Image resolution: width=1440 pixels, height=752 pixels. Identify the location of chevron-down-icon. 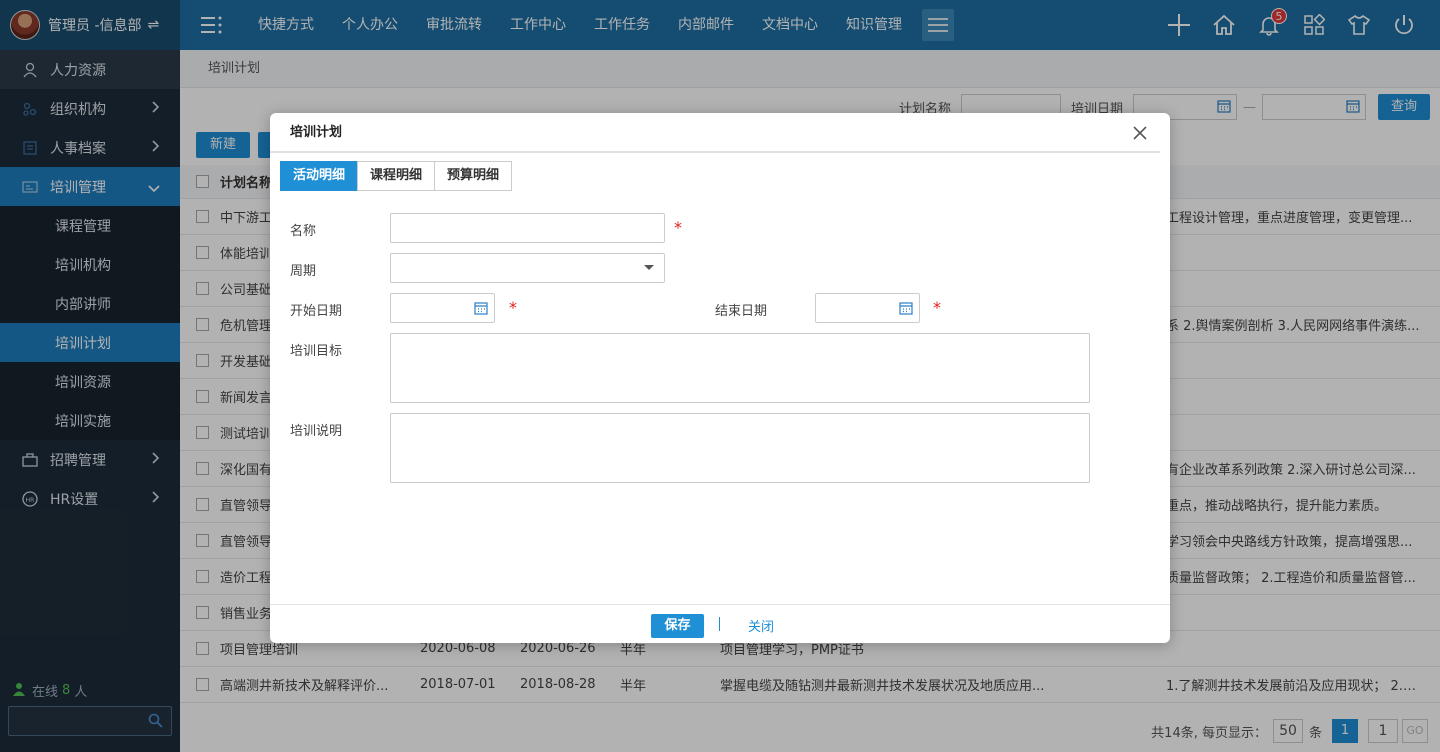
(649, 267).